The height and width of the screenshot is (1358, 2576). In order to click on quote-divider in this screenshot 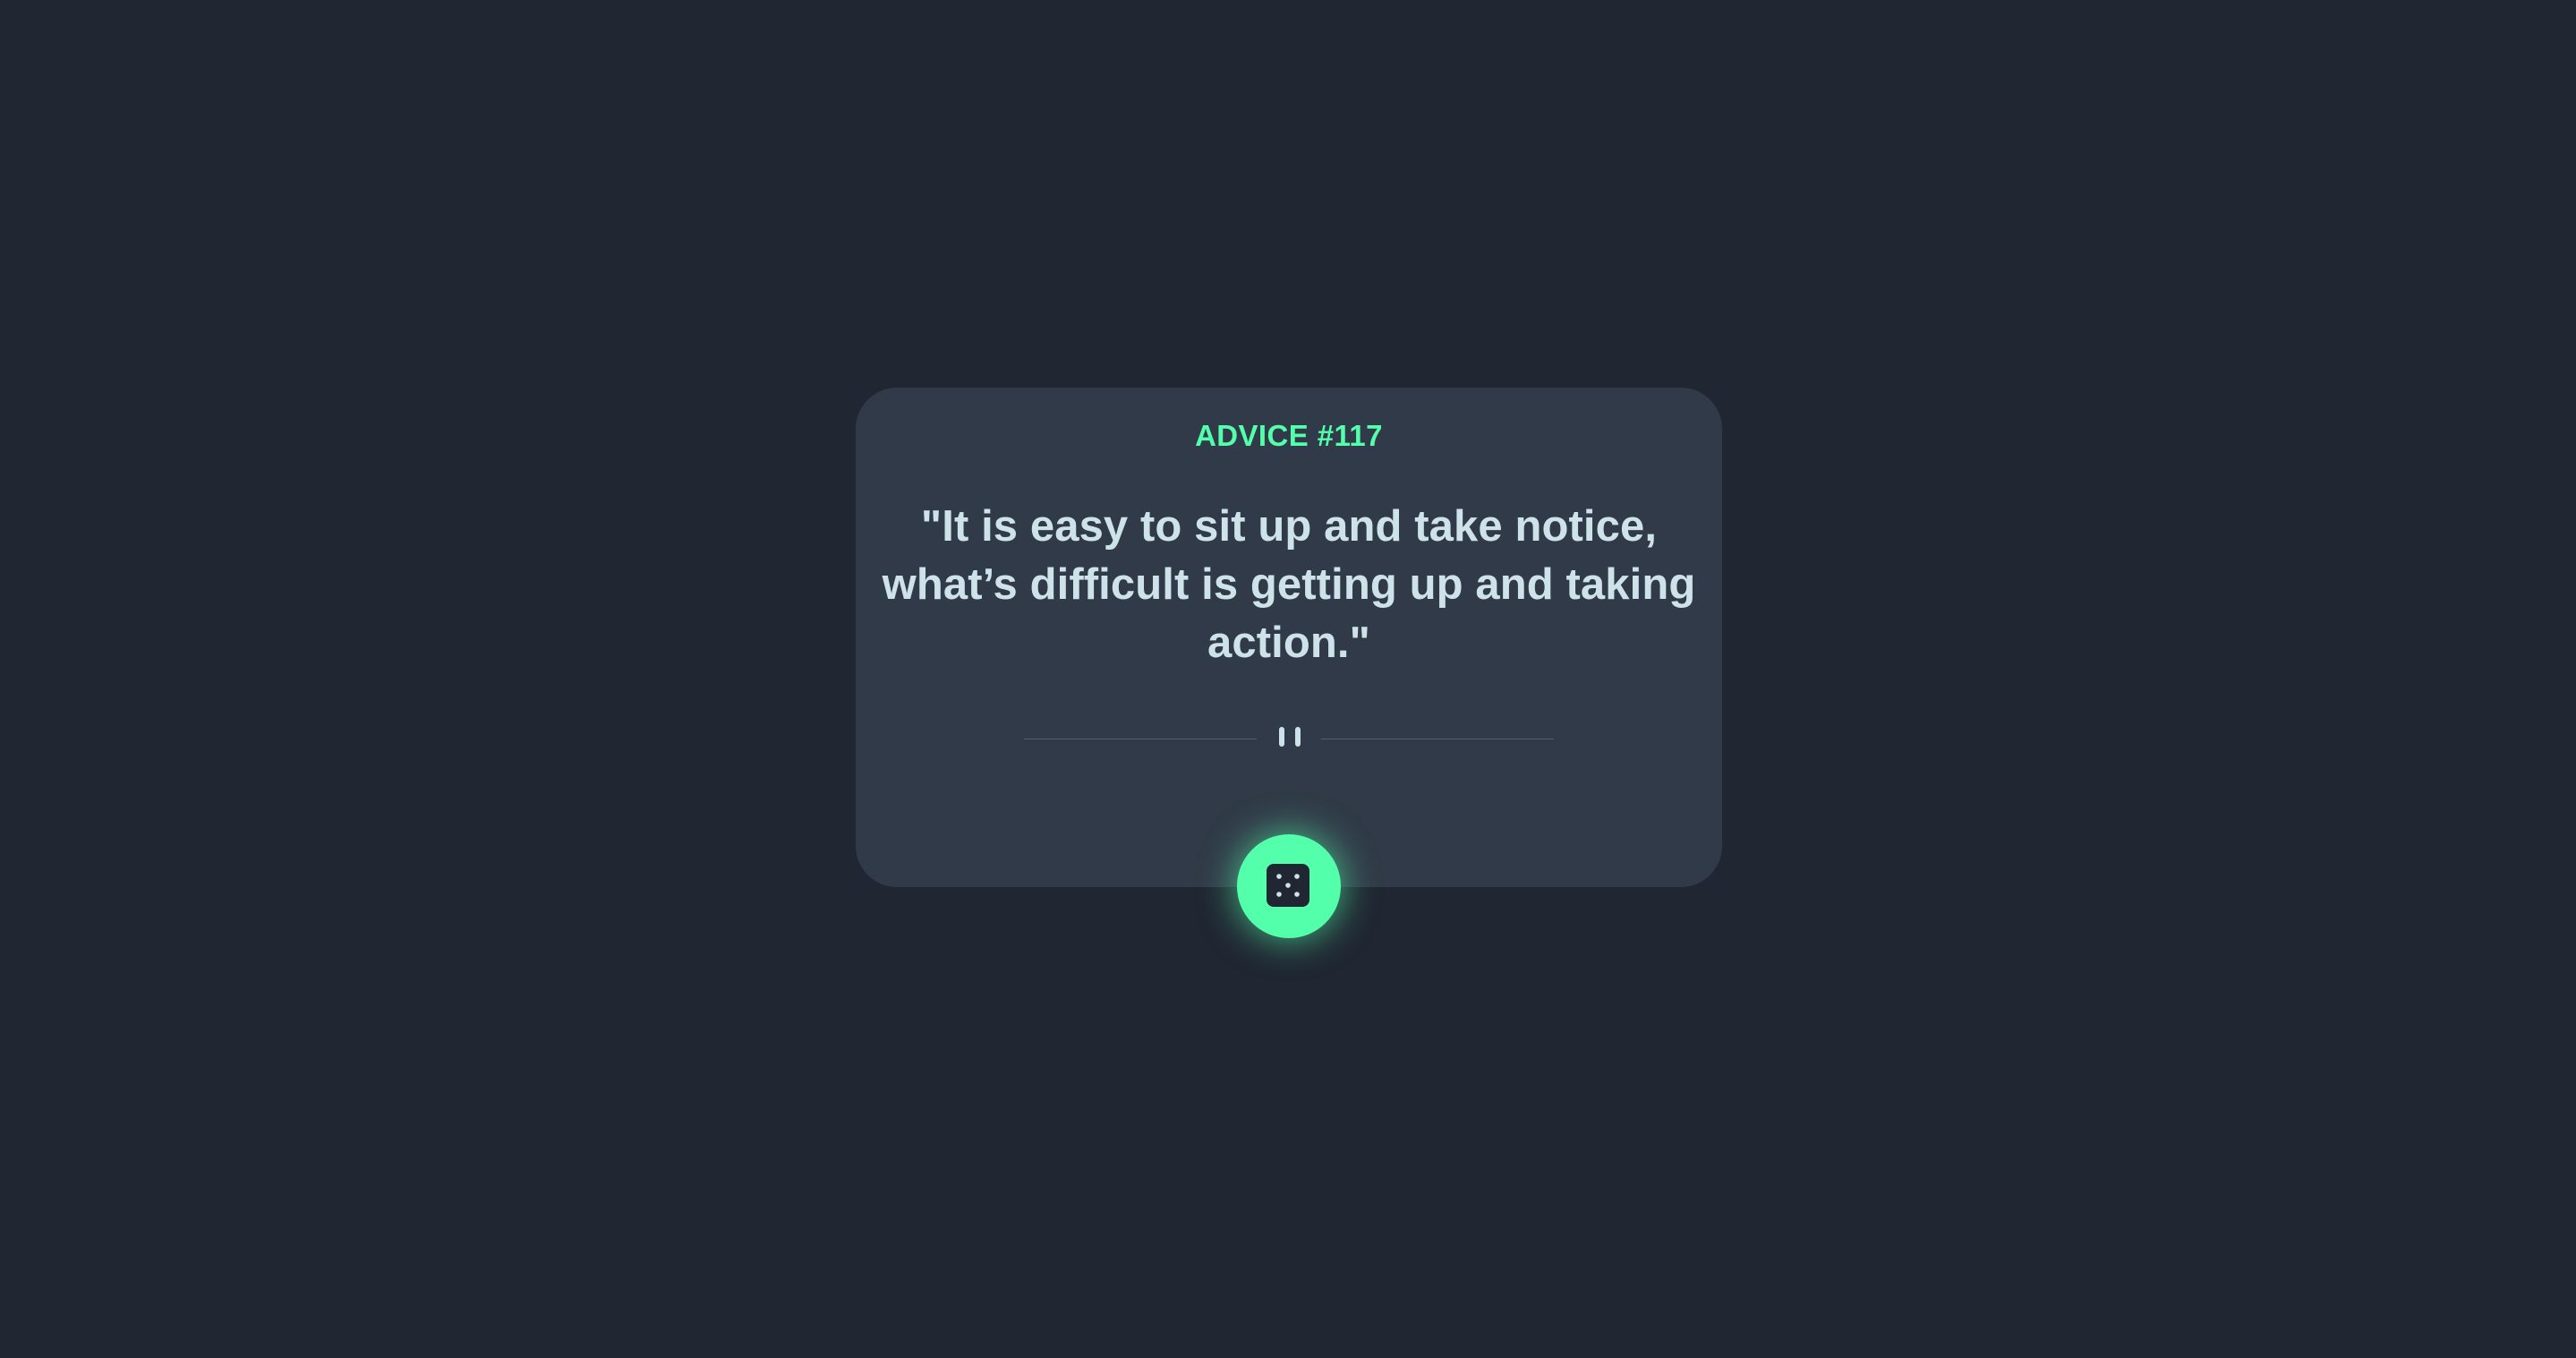, I will do `click(1289, 738)`.